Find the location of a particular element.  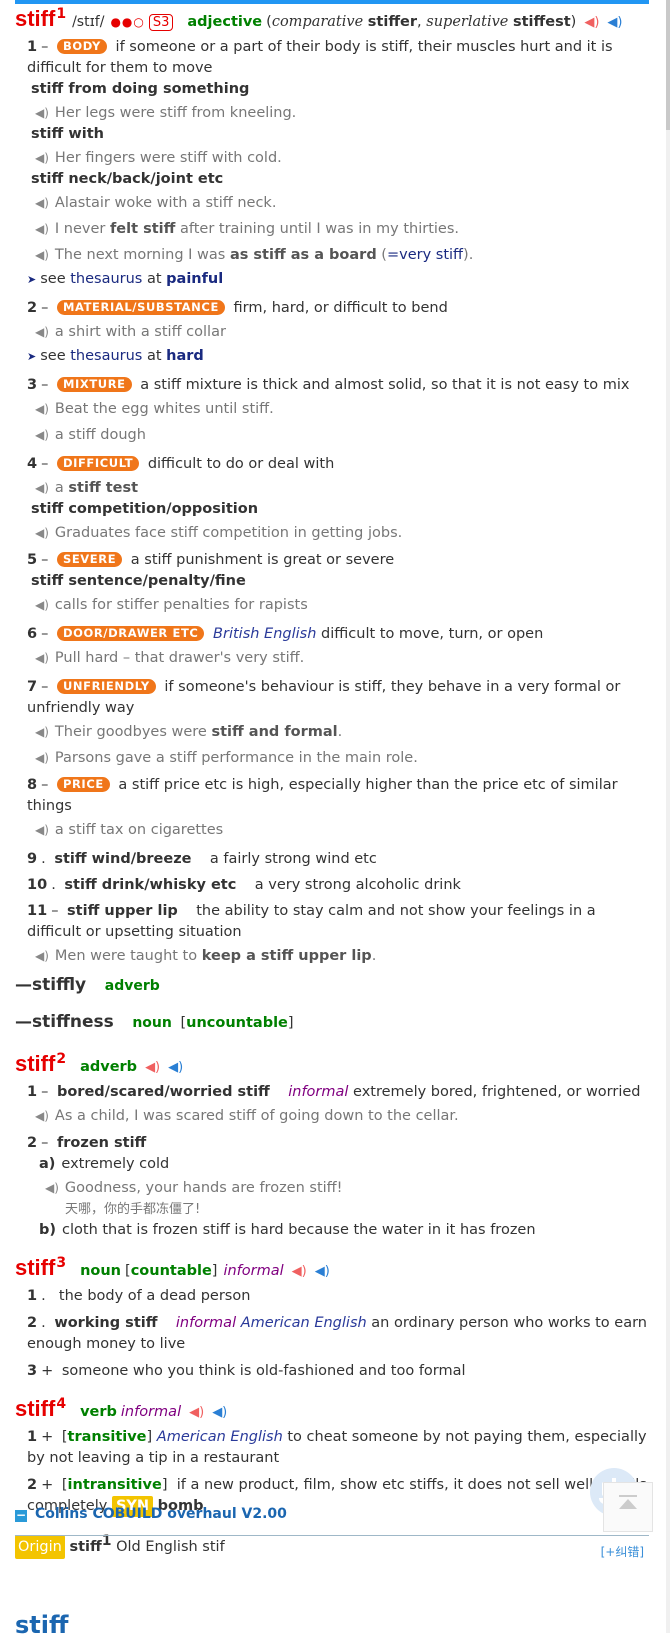

sense-tag: SEVERE is located at coordinates (89, 559).